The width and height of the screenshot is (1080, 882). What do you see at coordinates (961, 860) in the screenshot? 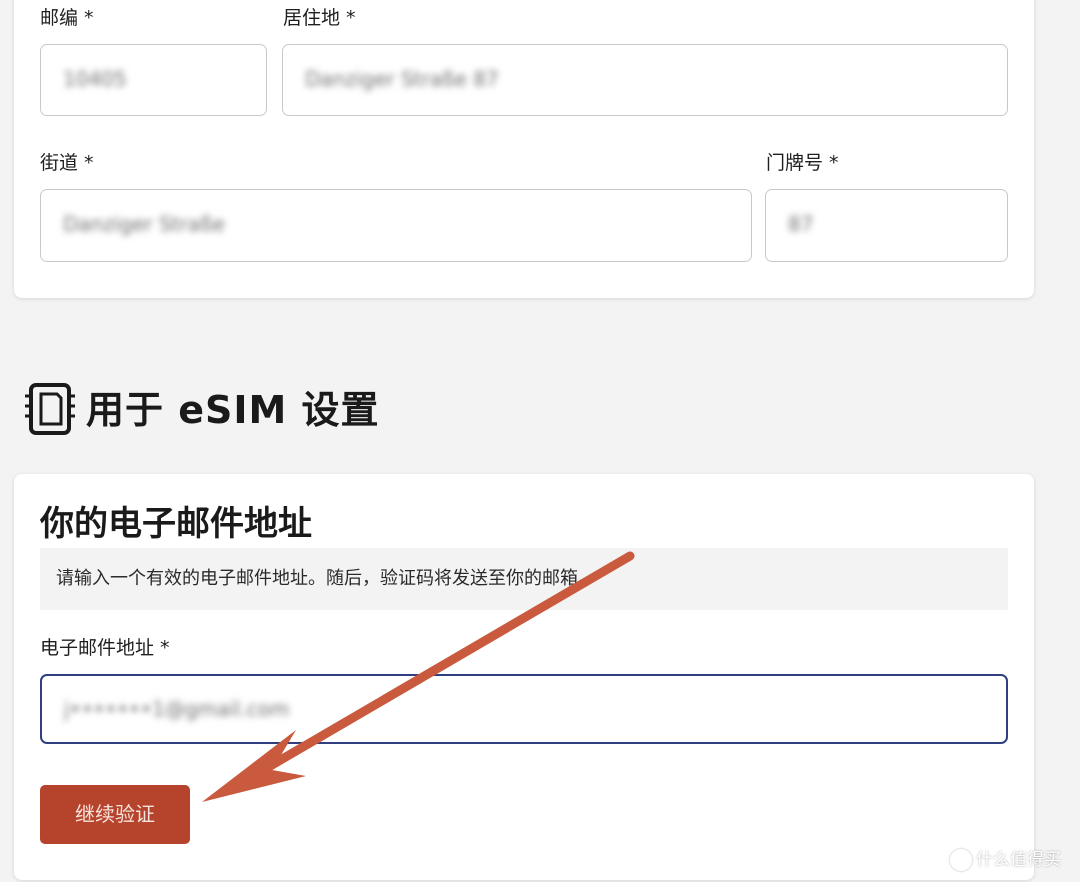
I see `watermark-logo-icon: 值` at bounding box center [961, 860].